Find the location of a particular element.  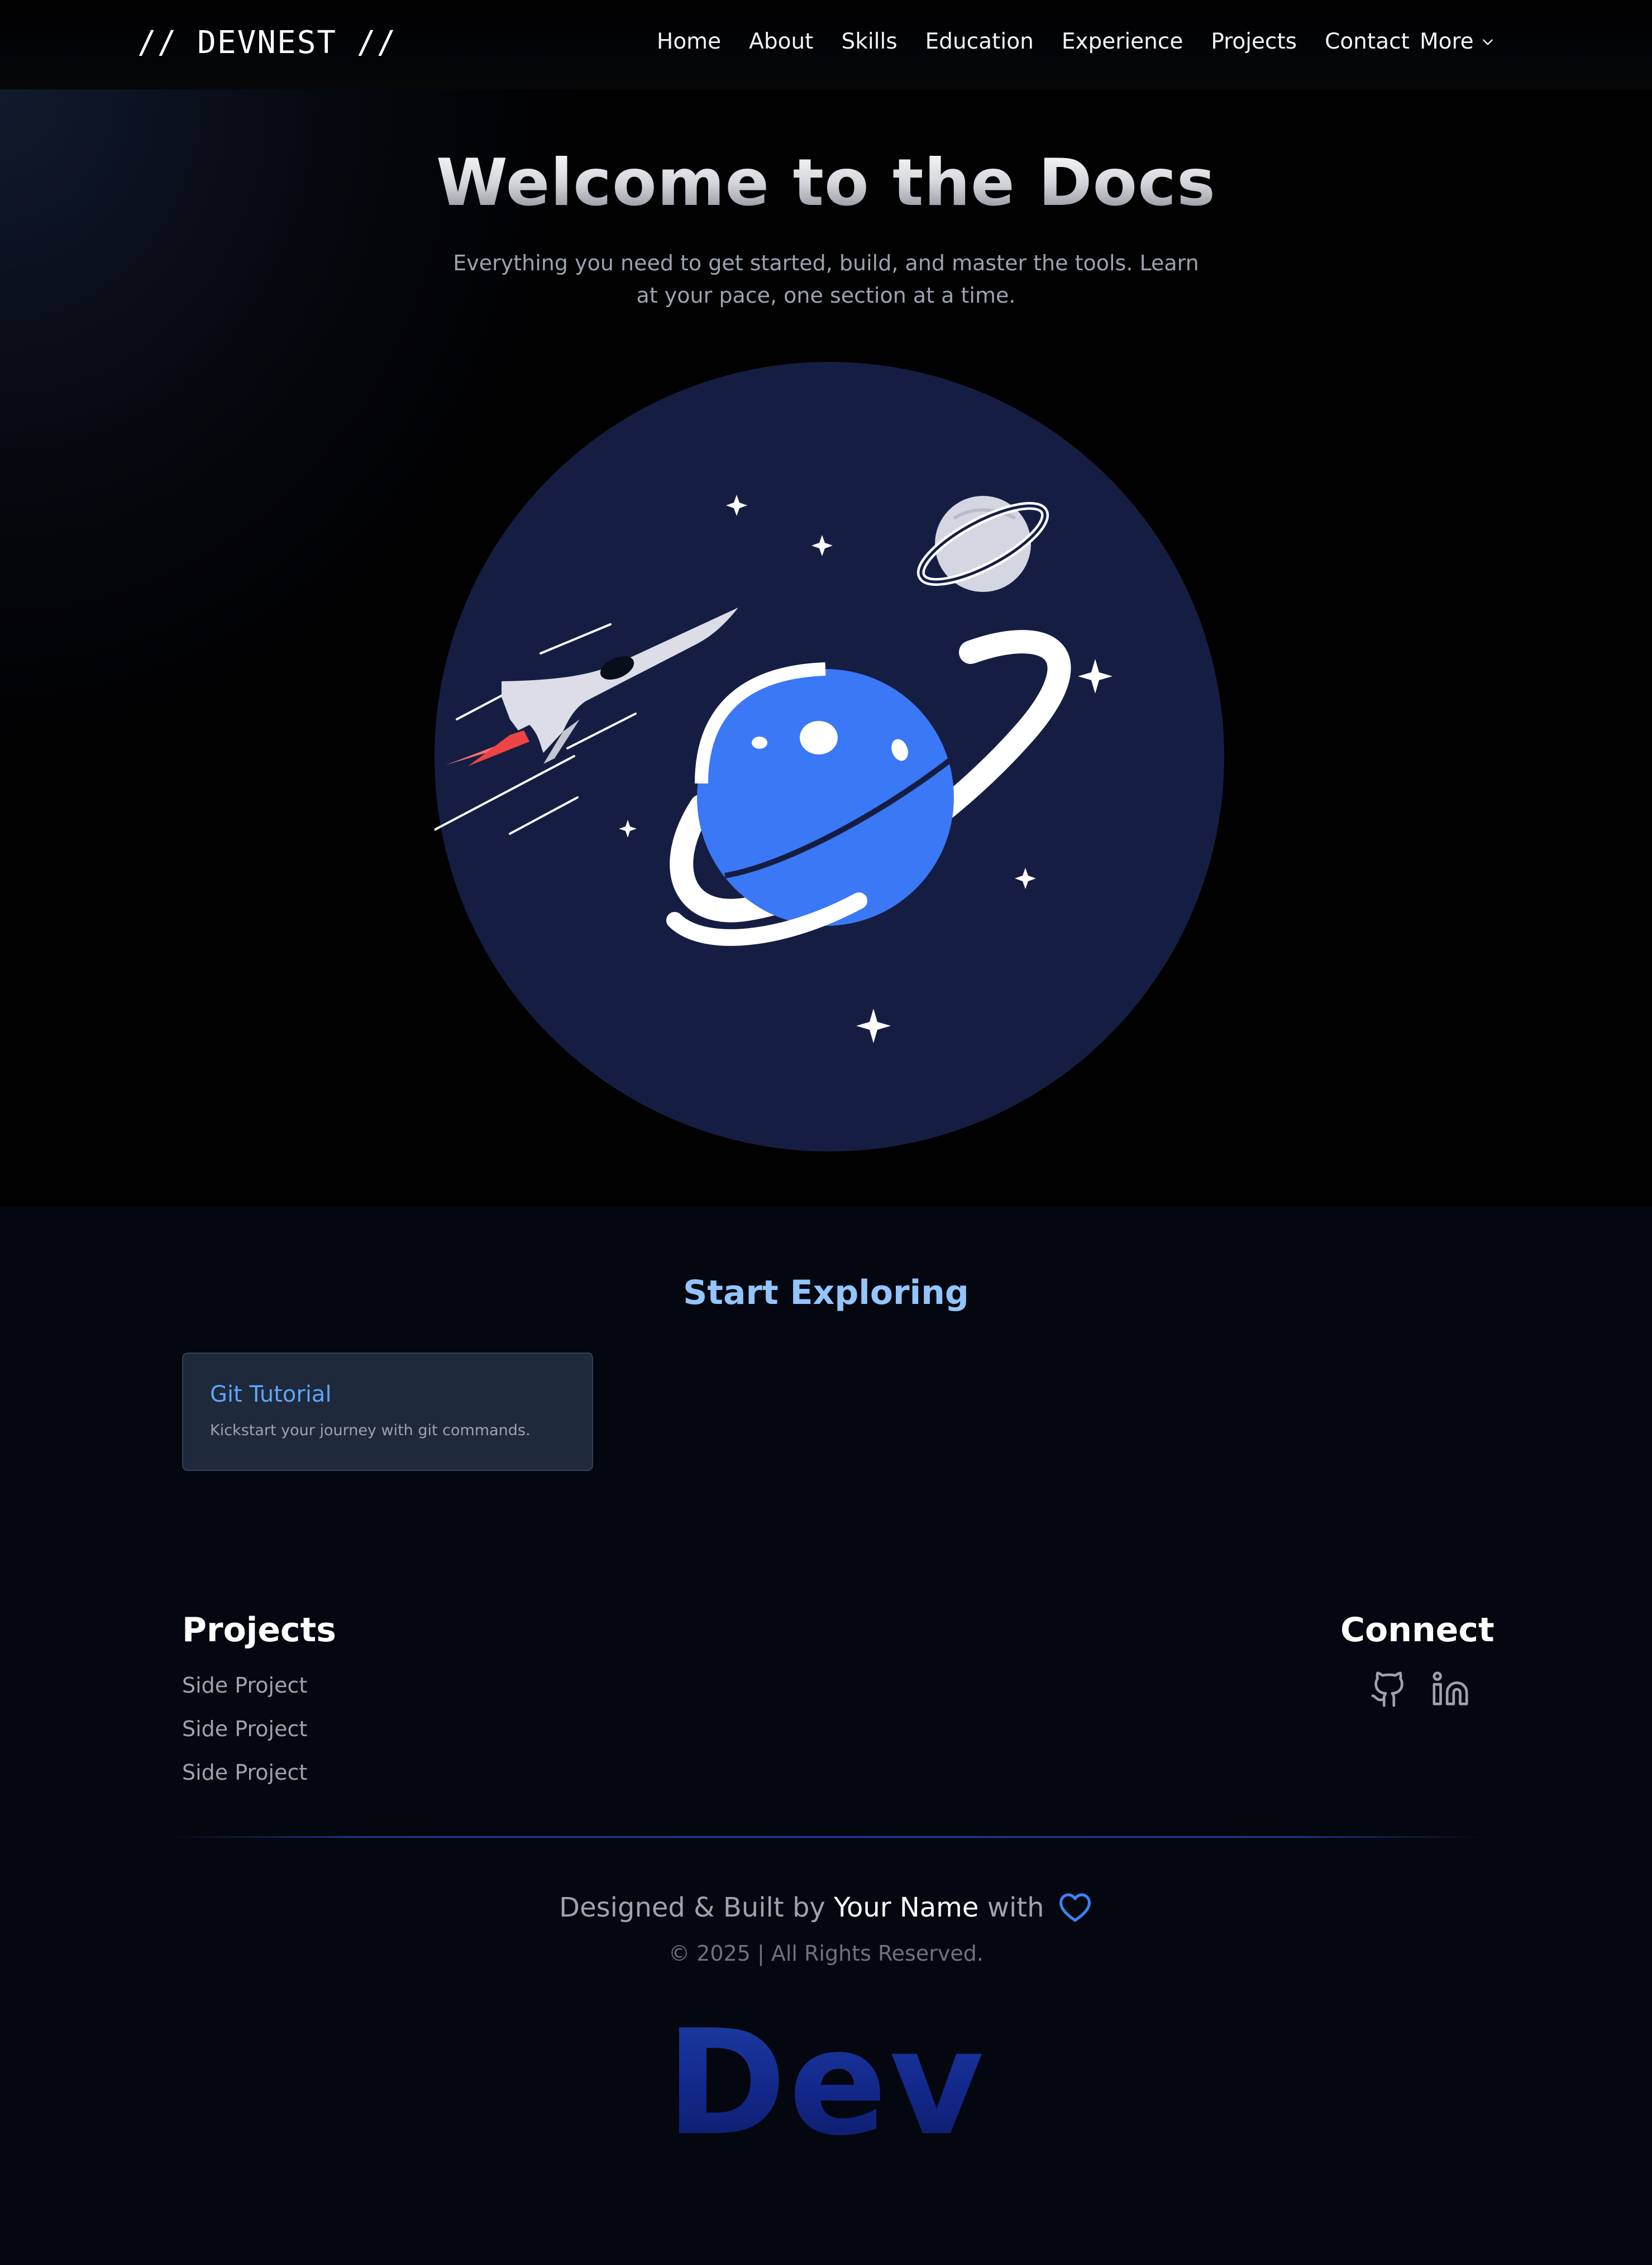

footer-divider is located at coordinates (826, 1837).